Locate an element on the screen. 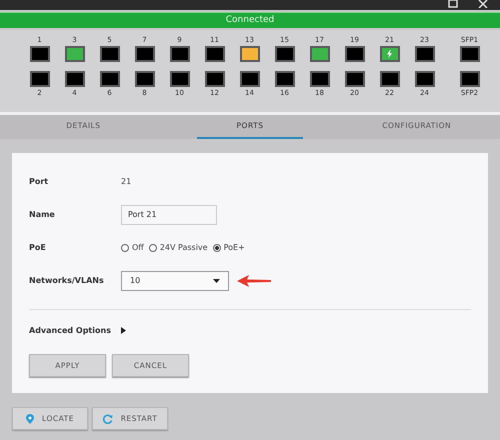 Image resolution: width=500 pixels, height=440 pixels. expand-icon is located at coordinates (123, 330).